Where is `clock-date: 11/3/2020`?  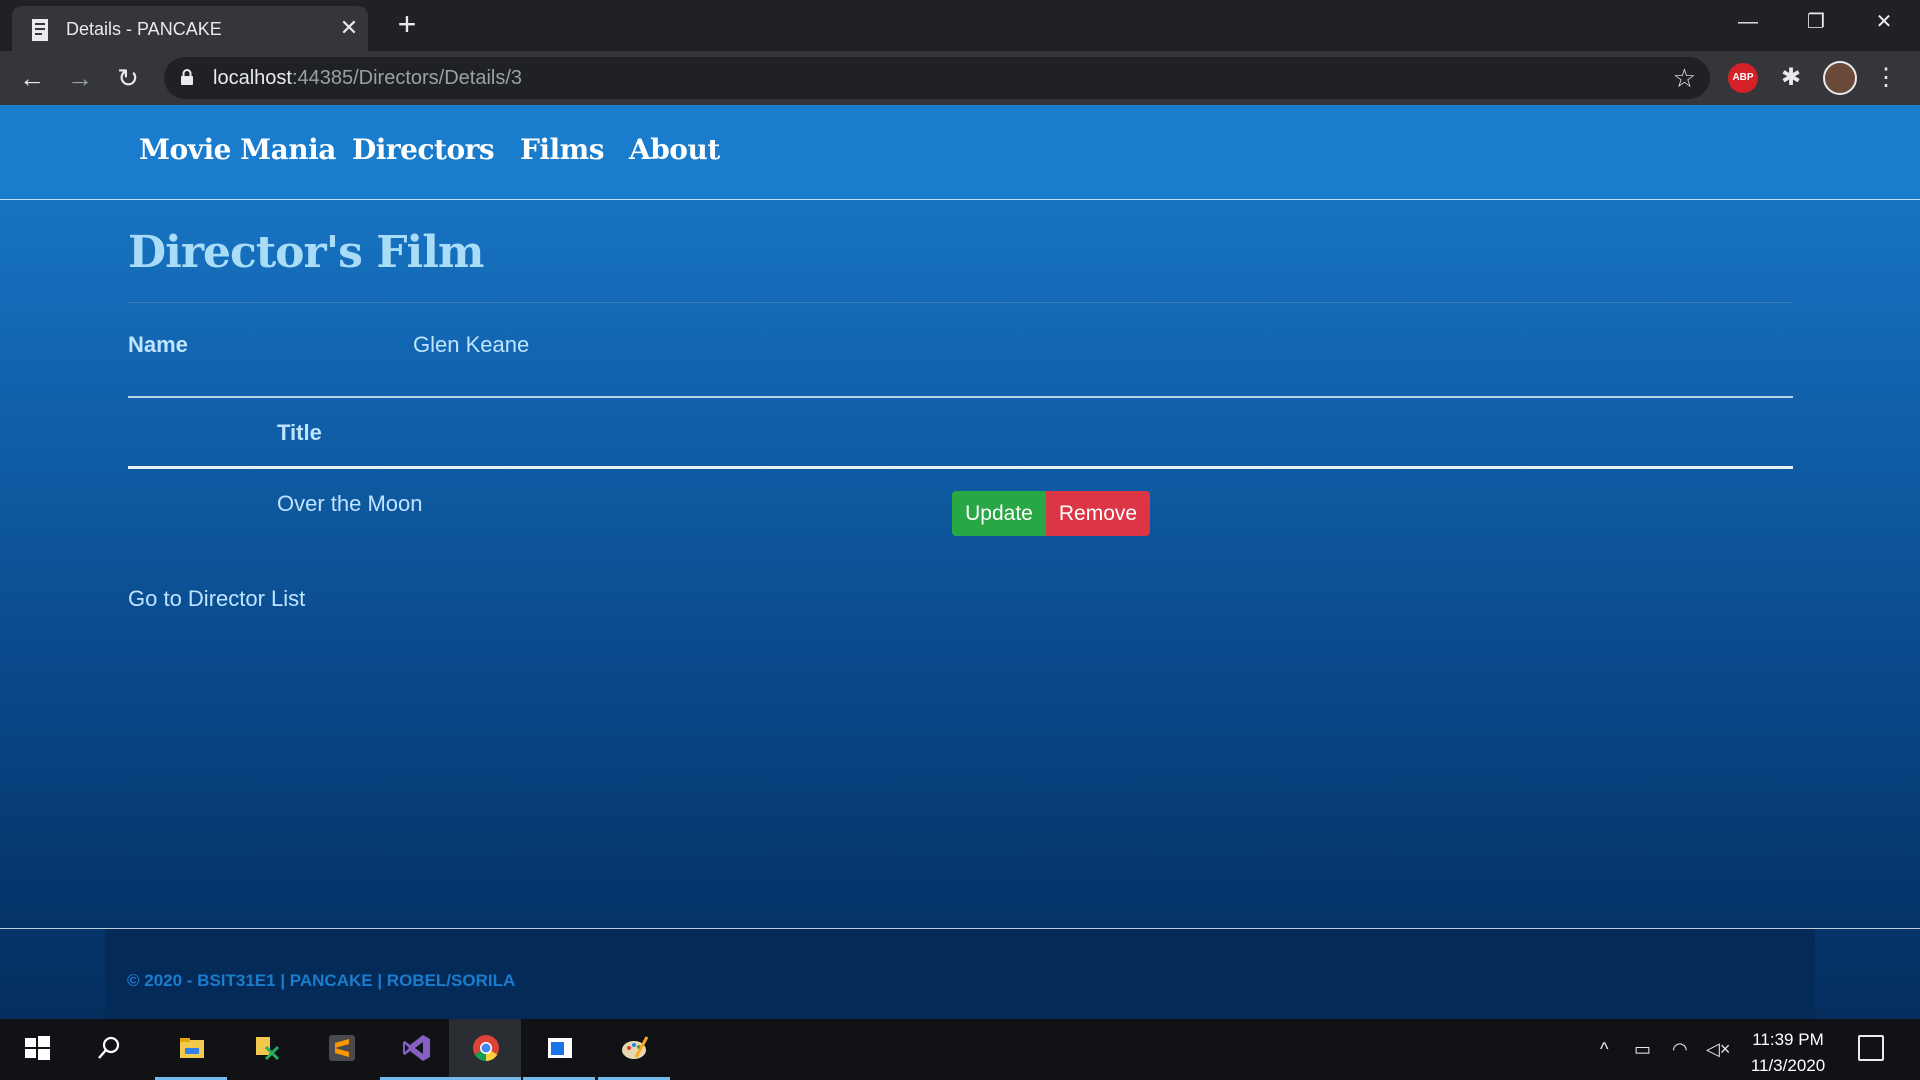
clock-date: 11/3/2020 is located at coordinates (1788, 1065).